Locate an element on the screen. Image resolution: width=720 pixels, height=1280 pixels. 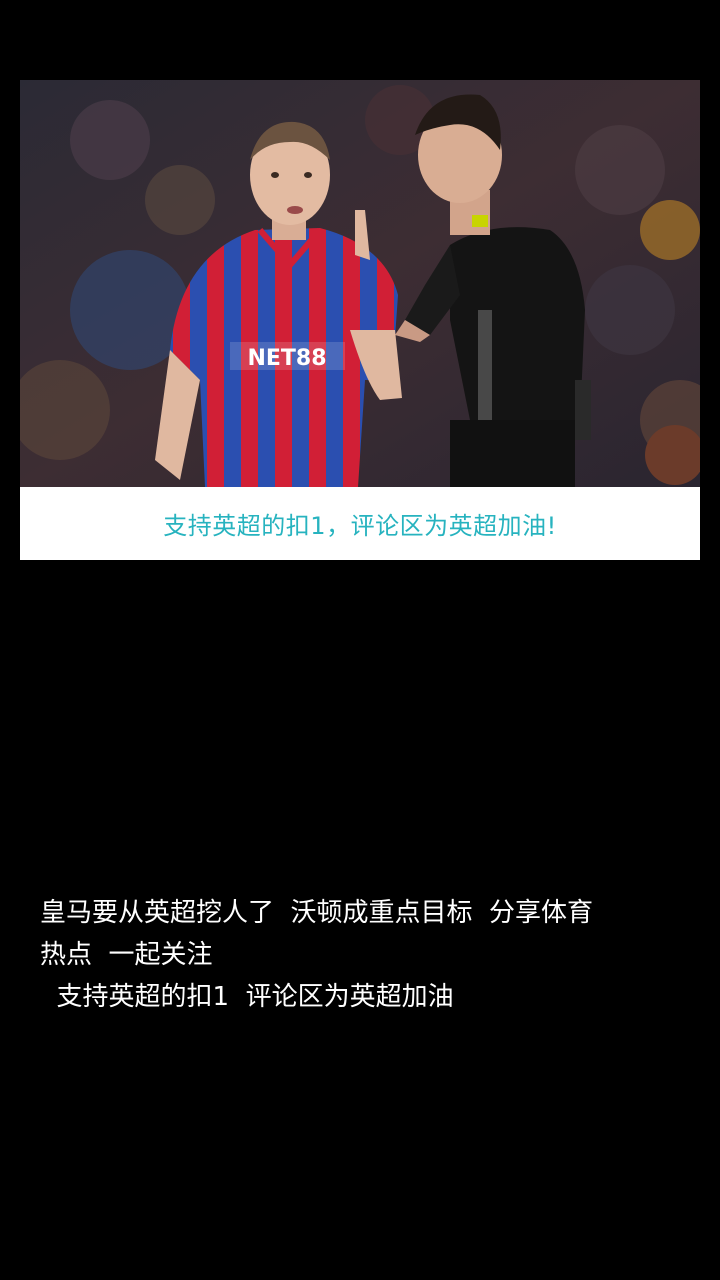
photo-caption-bar: 支持英超的扣1，评论区为英超加油! is located at coordinates (360, 523).